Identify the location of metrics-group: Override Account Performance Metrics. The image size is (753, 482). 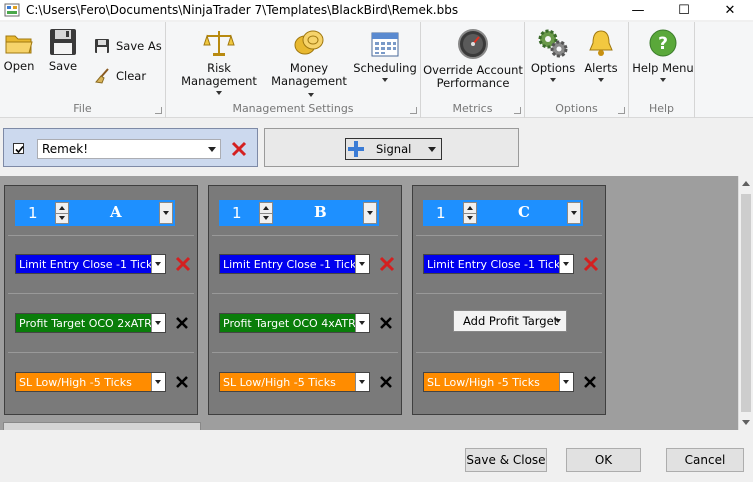
(473, 70).